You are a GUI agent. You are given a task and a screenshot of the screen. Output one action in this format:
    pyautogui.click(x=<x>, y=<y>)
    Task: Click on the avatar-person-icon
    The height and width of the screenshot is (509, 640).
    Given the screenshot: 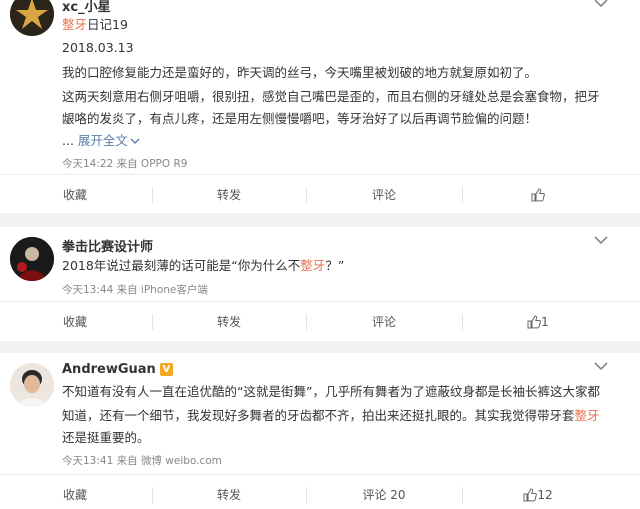 What is the action you would take?
    pyautogui.click(x=32, y=385)
    